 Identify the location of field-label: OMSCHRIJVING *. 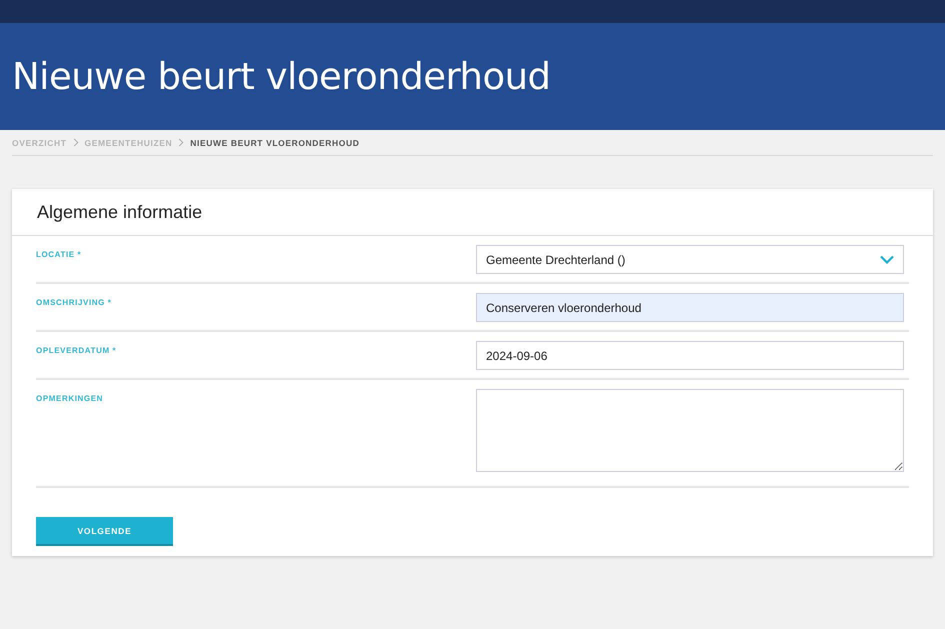
(74, 303).